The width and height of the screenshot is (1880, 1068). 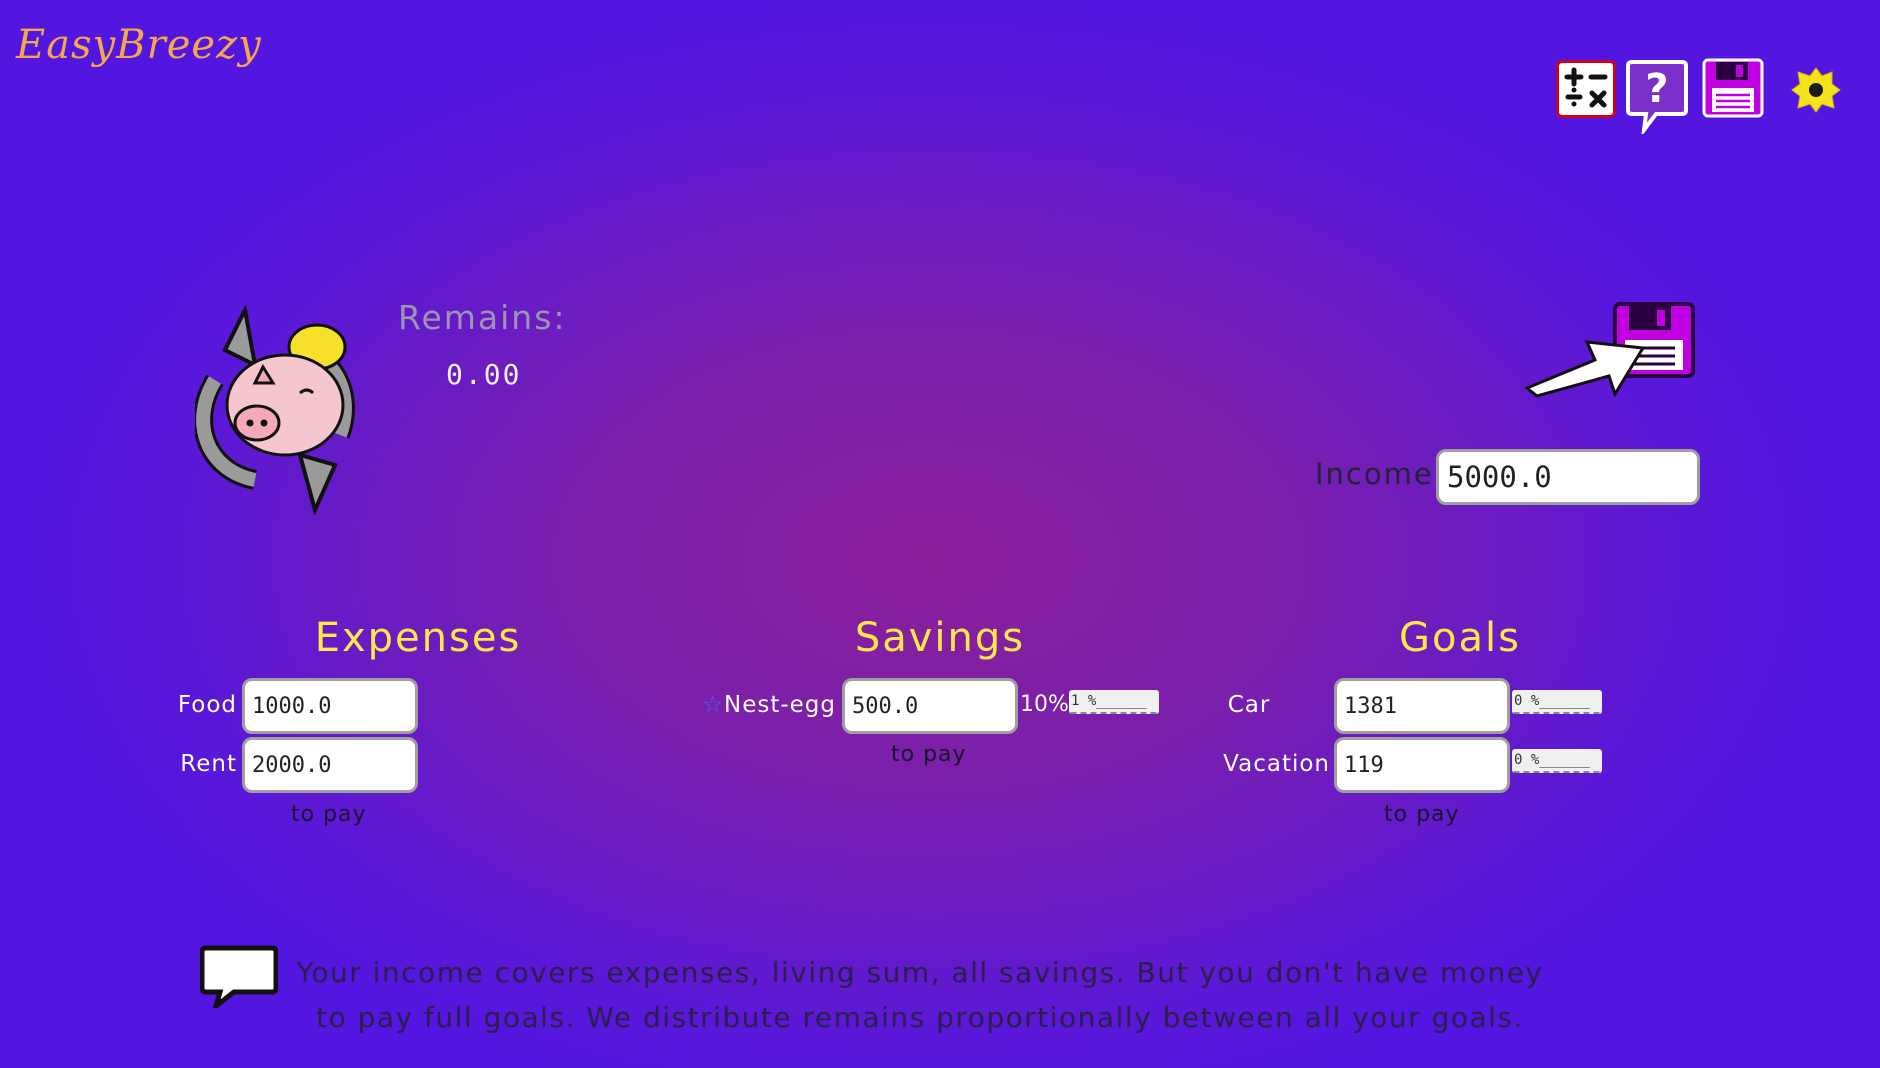 What do you see at coordinates (1044, 704) in the screenshot?
I see `saving-percent-text: 10%` at bounding box center [1044, 704].